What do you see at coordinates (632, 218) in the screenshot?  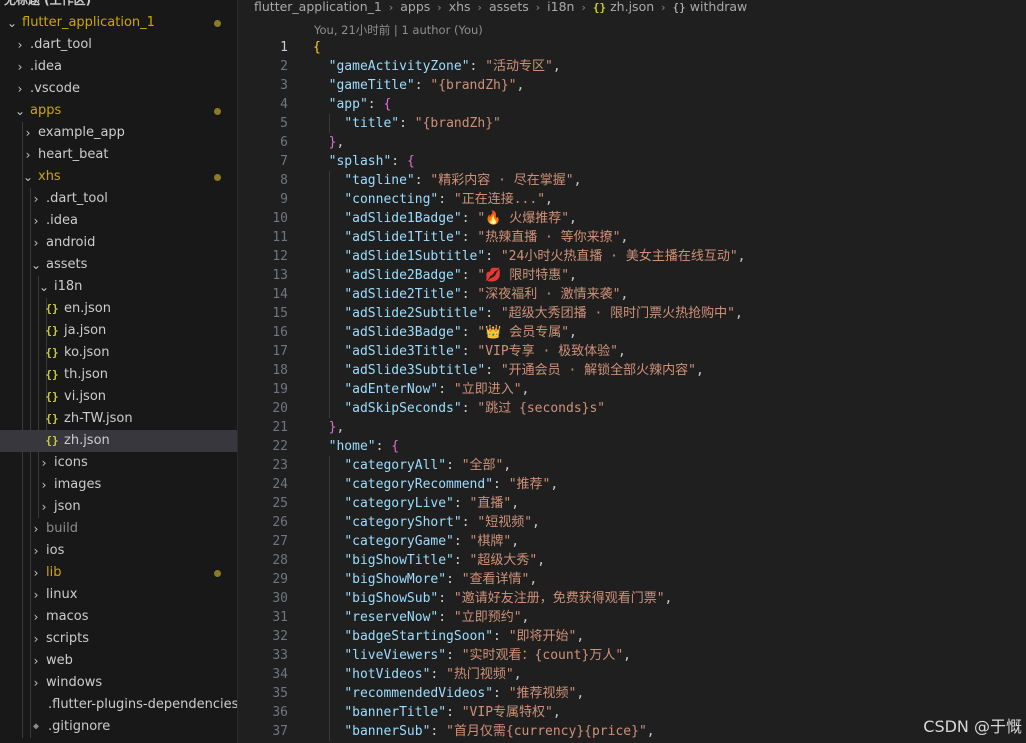 I see `code-line: 10 "adSlide1Badge": "🔥 火爆推荐",` at bounding box center [632, 218].